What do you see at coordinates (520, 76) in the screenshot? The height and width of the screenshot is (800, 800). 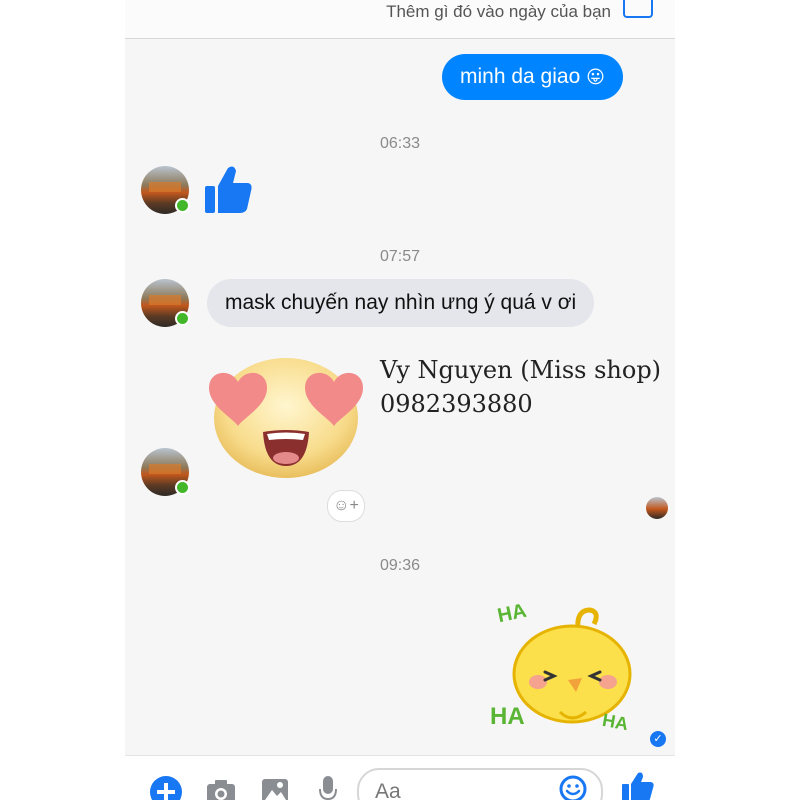 I see `outgoing-message-text: minh da giao` at bounding box center [520, 76].